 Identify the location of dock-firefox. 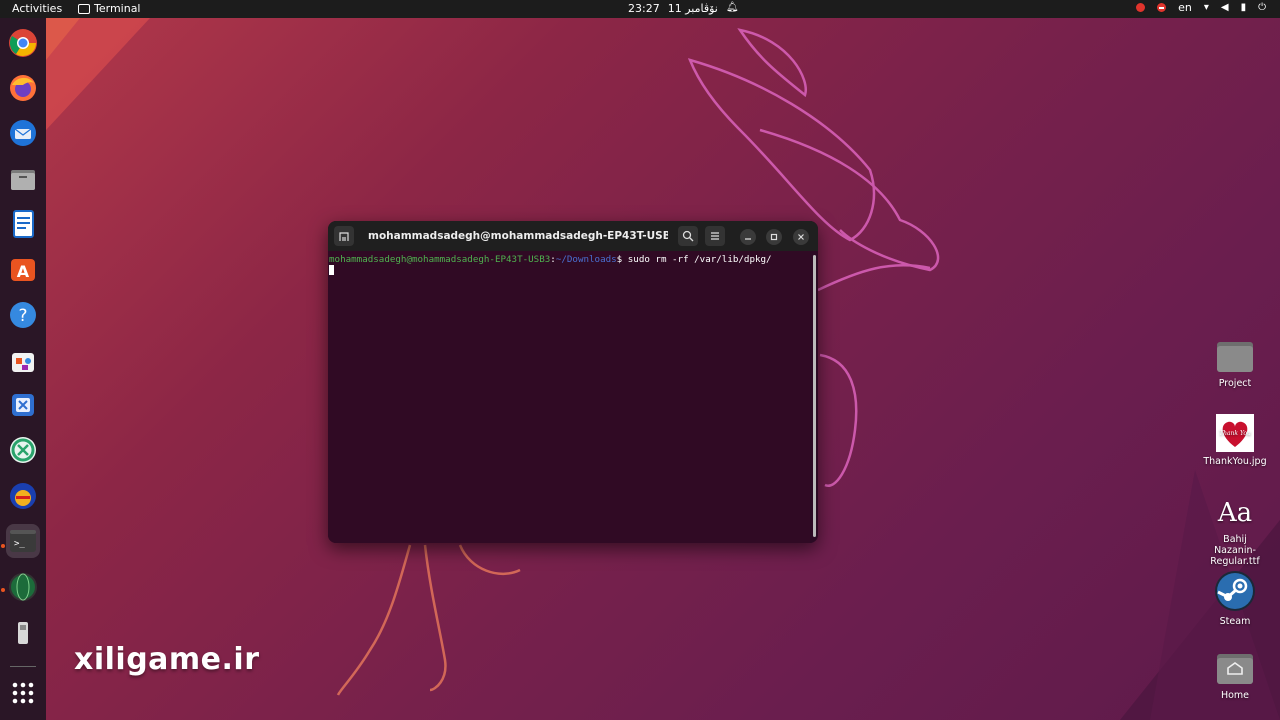
(23, 88).